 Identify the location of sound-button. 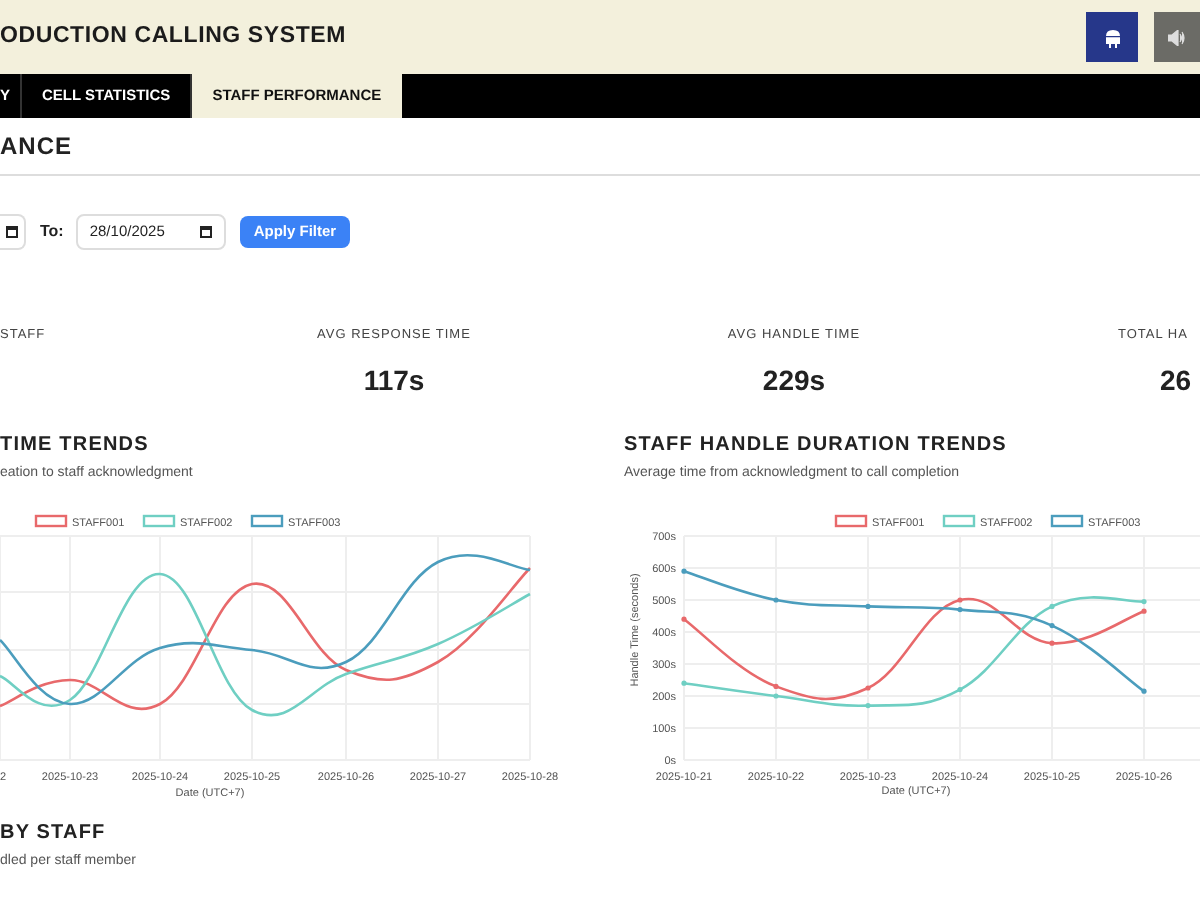
(1177, 37).